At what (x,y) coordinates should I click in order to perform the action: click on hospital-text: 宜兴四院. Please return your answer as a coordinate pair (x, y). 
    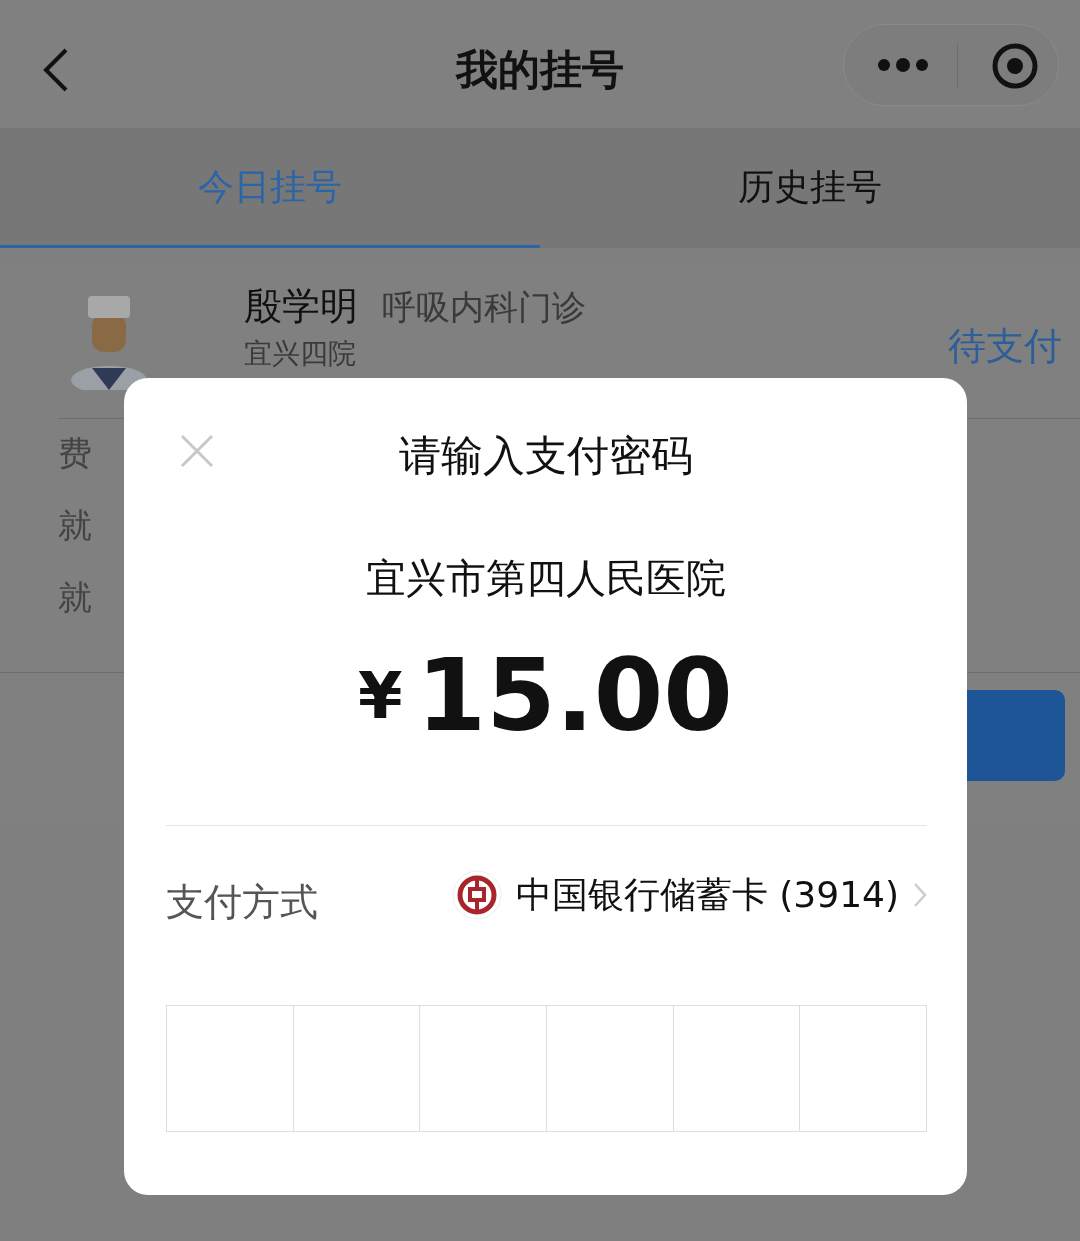
    Looking at the image, I should click on (300, 354).